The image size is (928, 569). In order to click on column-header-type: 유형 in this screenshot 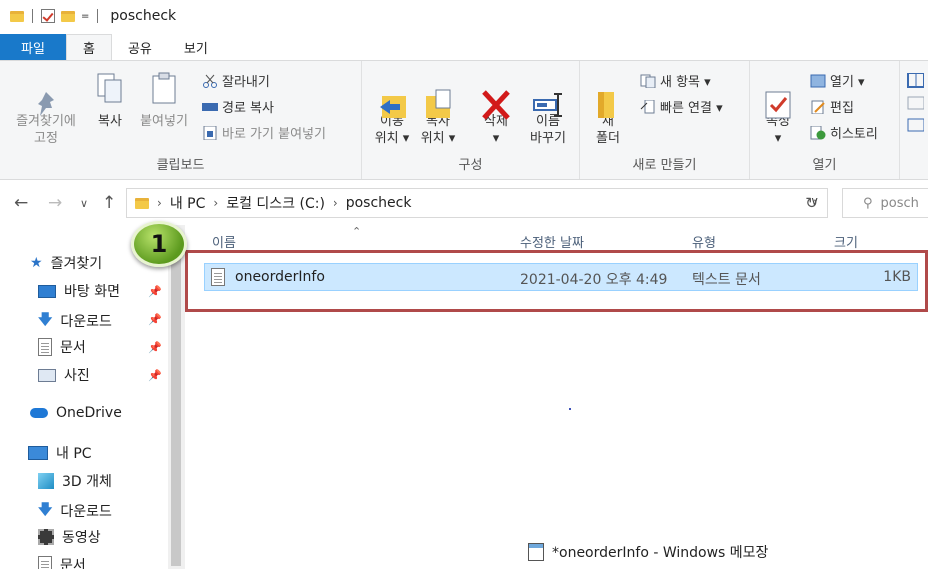, I will do `click(704, 241)`.